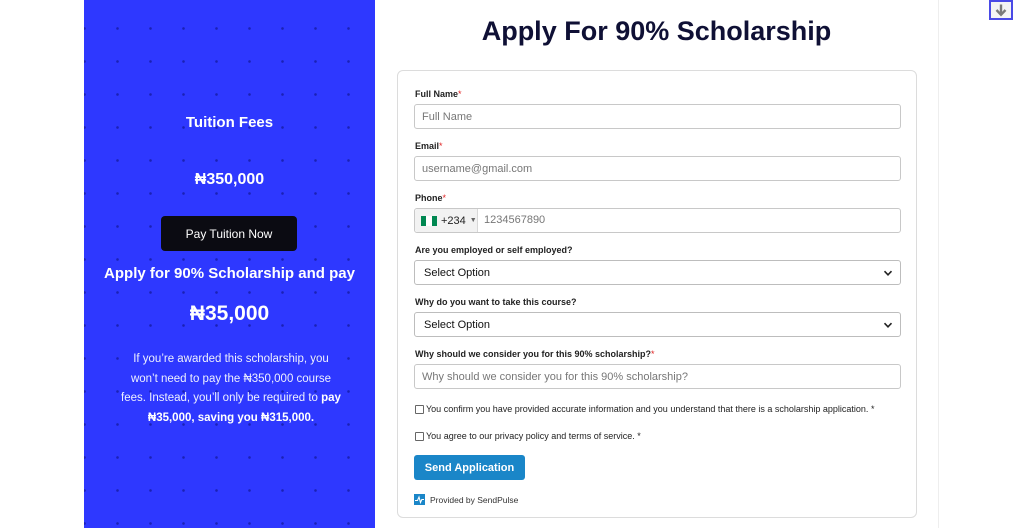 The height and width of the screenshot is (528, 1024). Describe the element at coordinates (494, 250) in the screenshot. I see `employment-label: Are you employed or self employed?` at that location.